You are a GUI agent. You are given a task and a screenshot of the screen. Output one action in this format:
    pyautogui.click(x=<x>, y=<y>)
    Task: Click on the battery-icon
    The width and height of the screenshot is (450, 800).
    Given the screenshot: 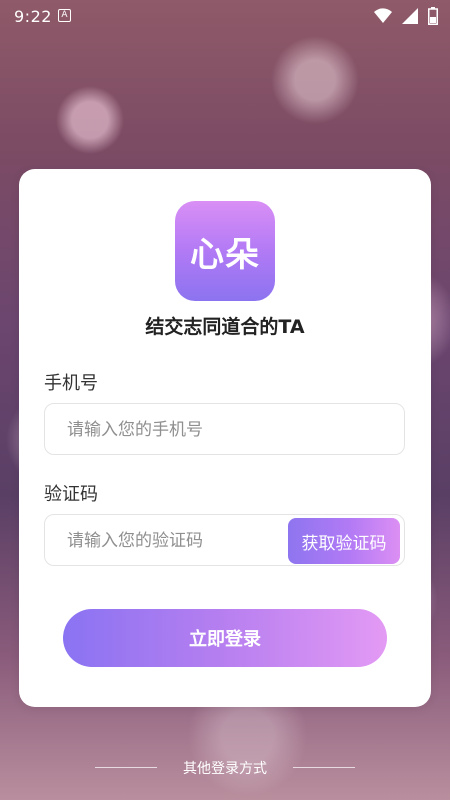 What is the action you would take?
    pyautogui.click(x=433, y=16)
    